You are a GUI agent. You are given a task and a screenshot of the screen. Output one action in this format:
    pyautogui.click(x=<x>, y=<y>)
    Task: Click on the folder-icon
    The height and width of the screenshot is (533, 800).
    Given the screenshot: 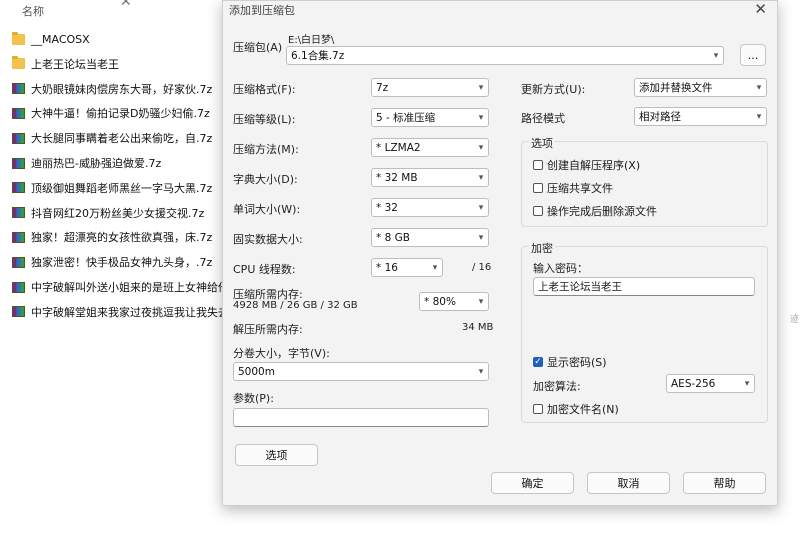 What is the action you would take?
    pyautogui.click(x=18, y=63)
    